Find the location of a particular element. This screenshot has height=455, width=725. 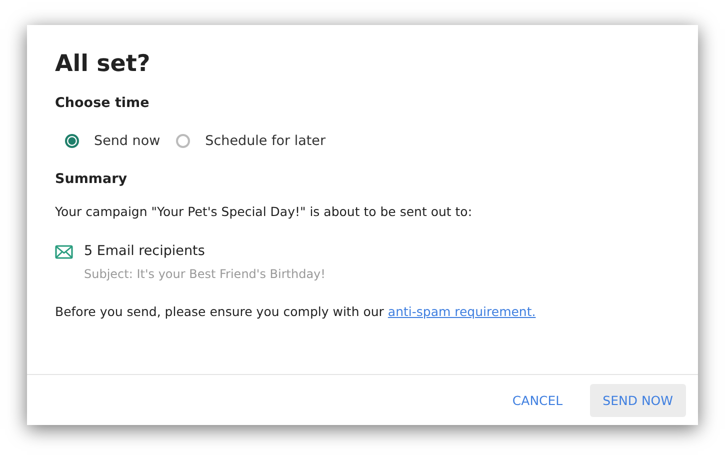

envelope-icon is located at coordinates (64, 252).